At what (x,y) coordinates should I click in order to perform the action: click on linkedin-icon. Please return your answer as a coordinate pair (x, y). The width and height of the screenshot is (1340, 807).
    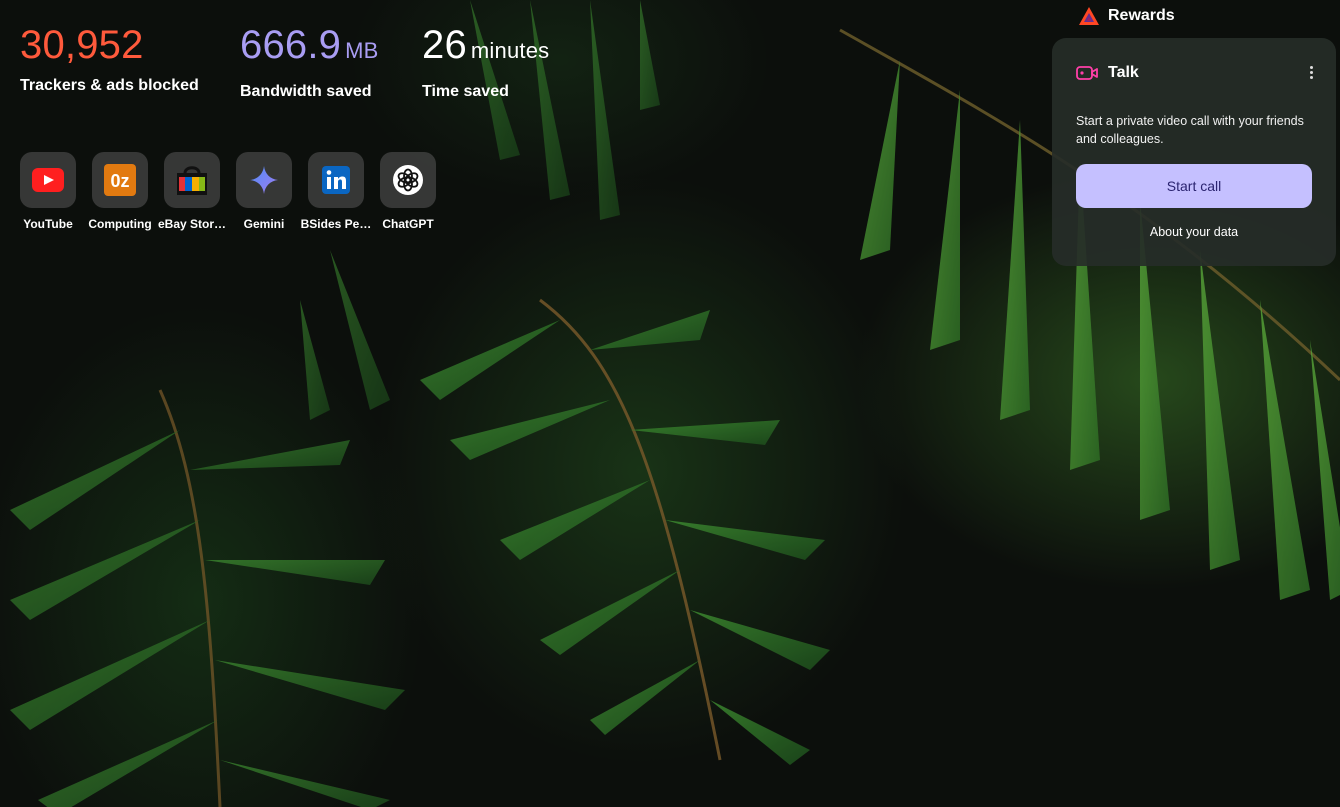
    Looking at the image, I should click on (336, 180).